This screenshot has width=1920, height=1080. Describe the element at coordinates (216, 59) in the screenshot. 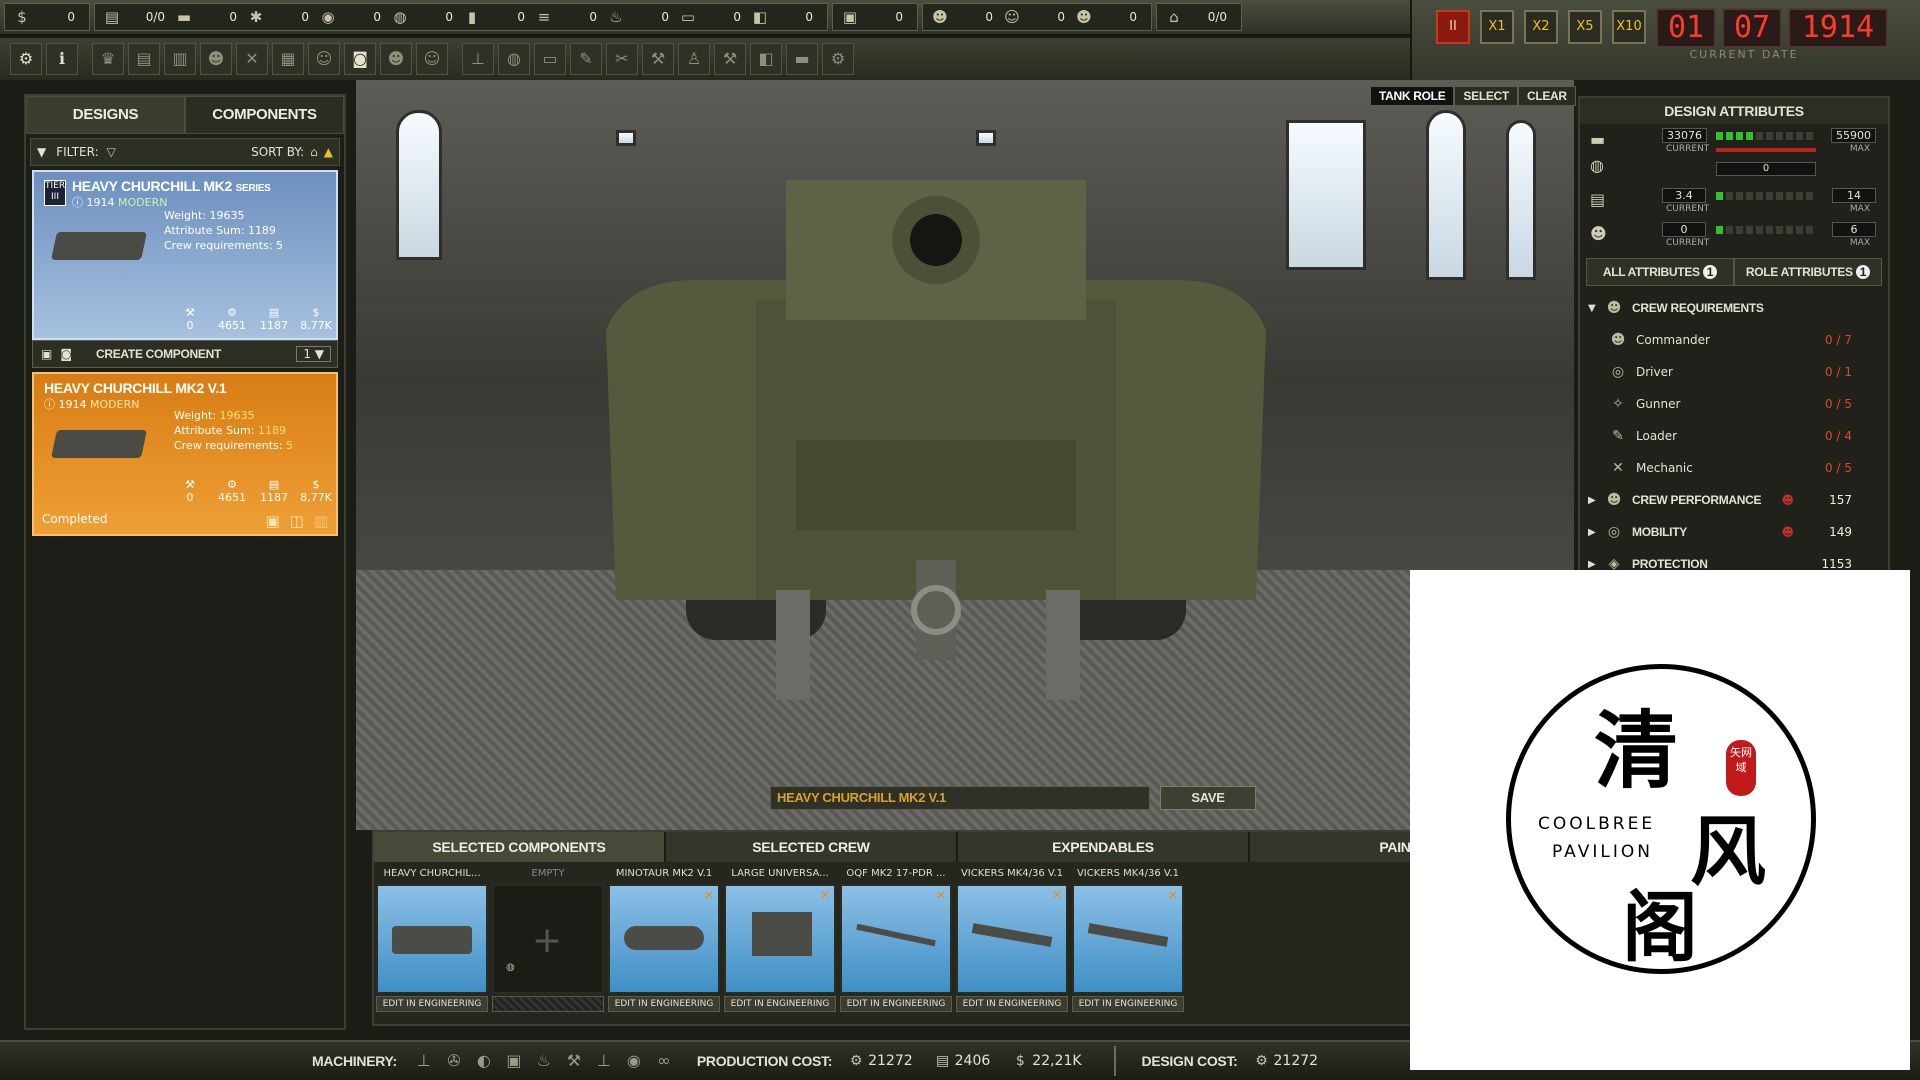

I see `officer-tool-icon: ☻` at that location.